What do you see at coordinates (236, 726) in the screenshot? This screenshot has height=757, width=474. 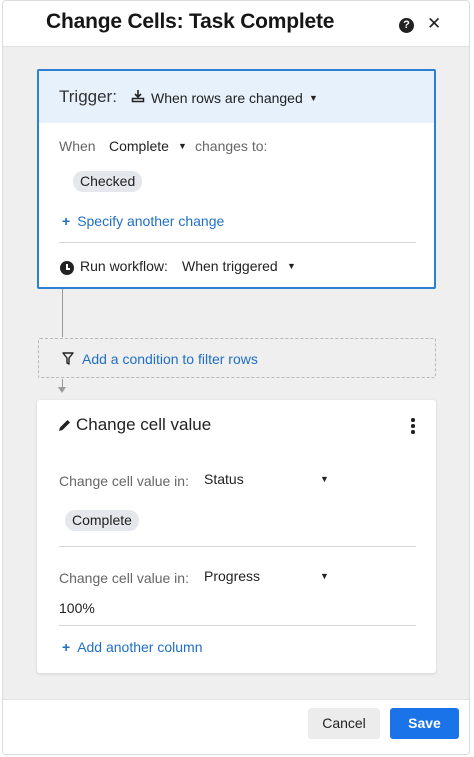 I see `dialog-footer: Cancel Save` at bounding box center [236, 726].